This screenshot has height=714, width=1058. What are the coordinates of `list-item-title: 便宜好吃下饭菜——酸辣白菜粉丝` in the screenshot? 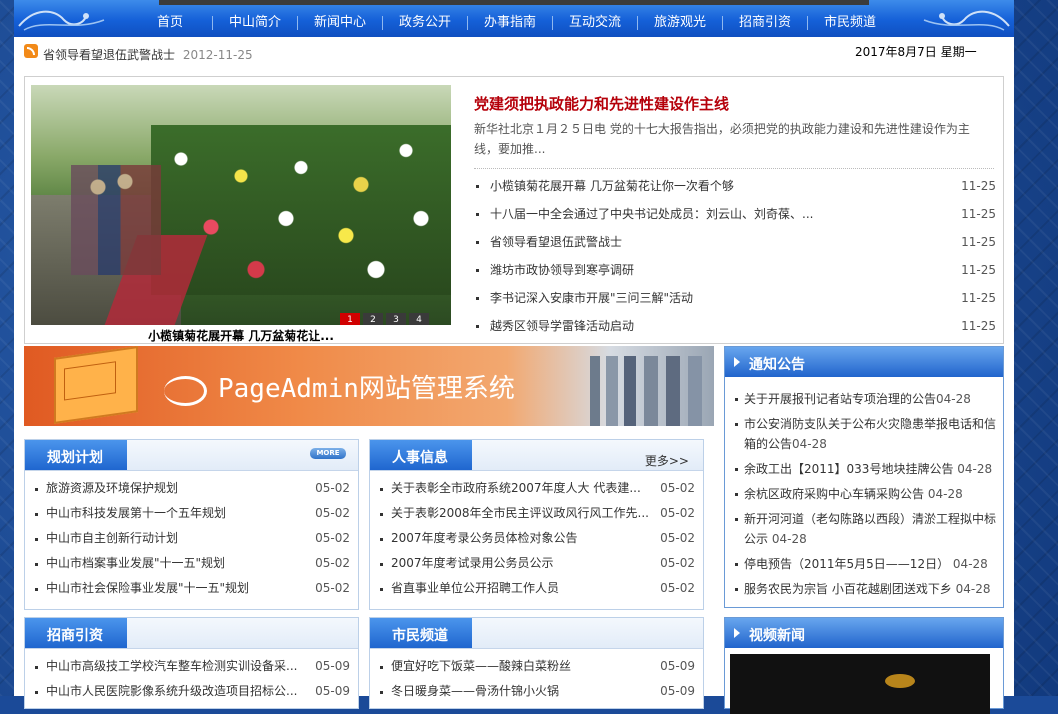 It's located at (481, 666).